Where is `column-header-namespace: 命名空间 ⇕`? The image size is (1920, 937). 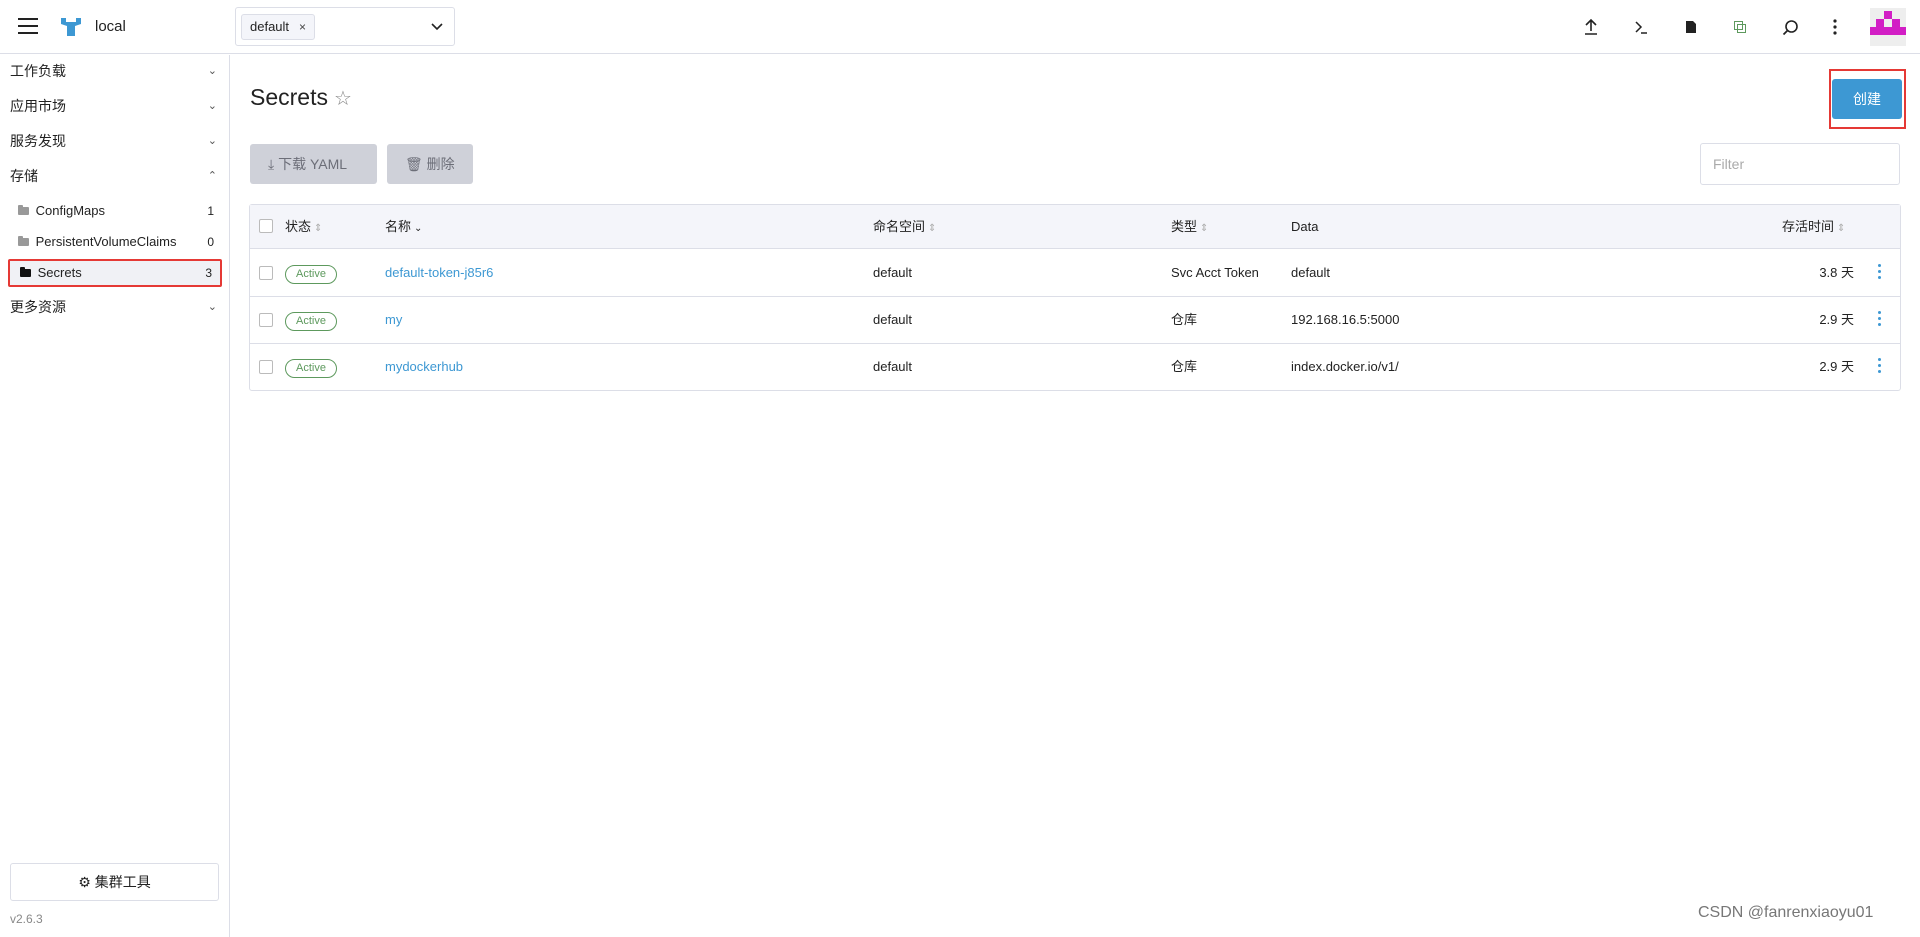
column-header-namespace: 命名空间 ⇕ is located at coordinates (904, 227).